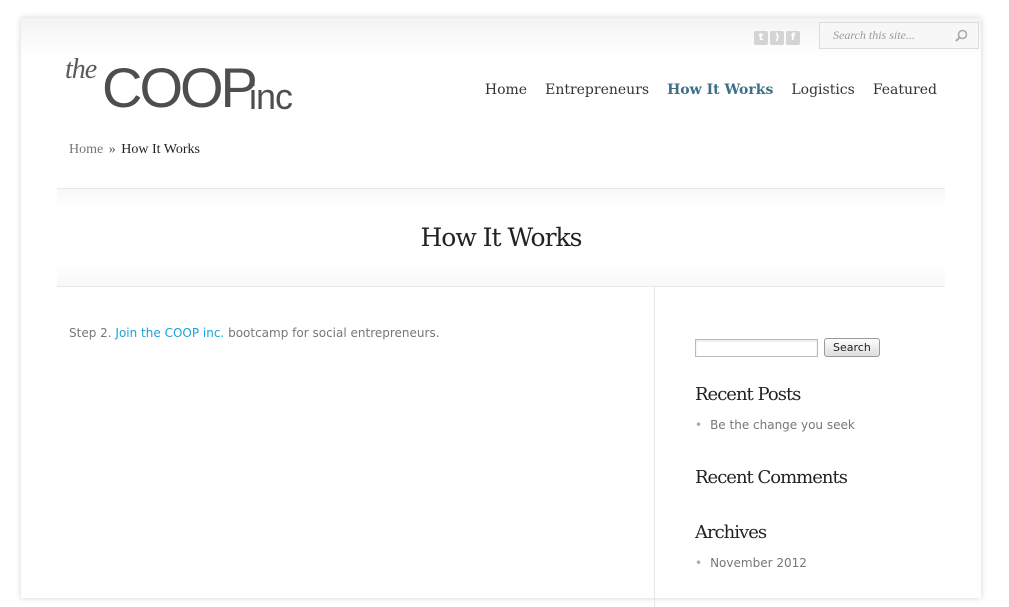 This screenshot has width=1009, height=607. I want to click on search-icon, so click(961, 35).